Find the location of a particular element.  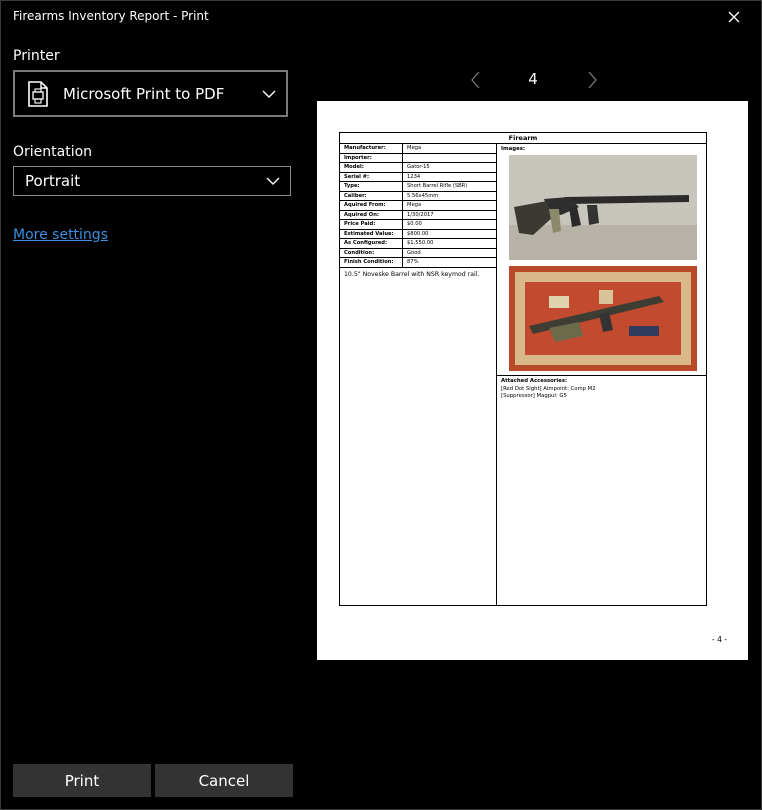

field-label: Manufacturer: is located at coordinates (371, 148).